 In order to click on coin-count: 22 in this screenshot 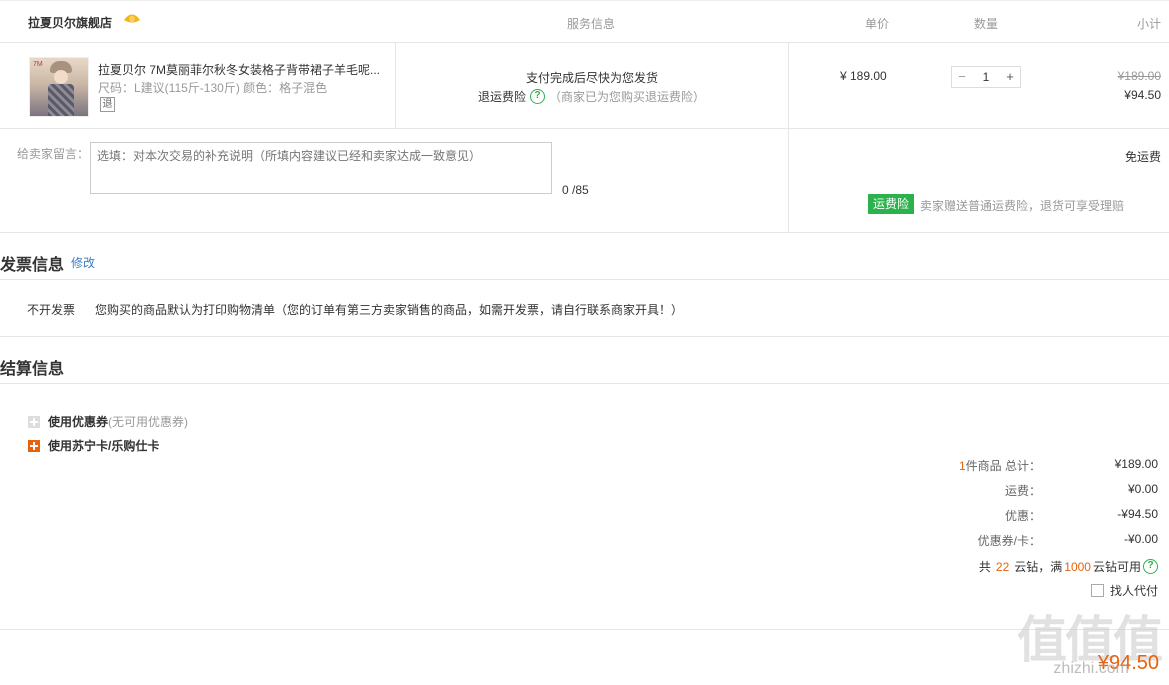, I will do `click(1002, 566)`.